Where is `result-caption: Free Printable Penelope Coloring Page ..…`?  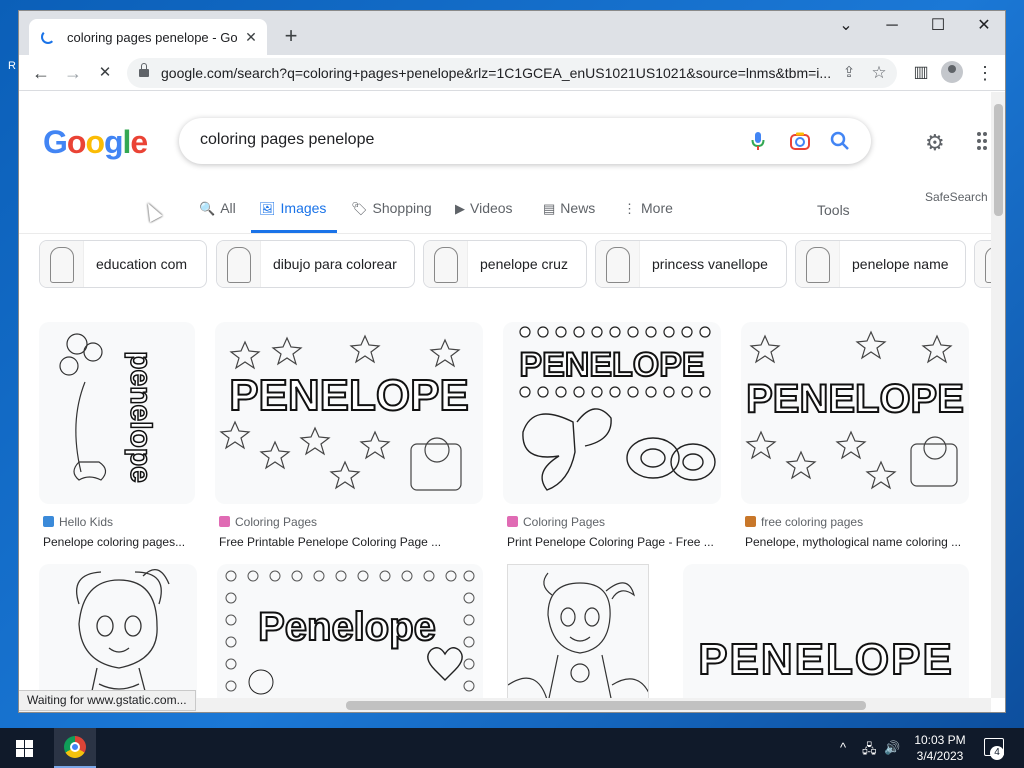
result-caption: Free Printable Penelope Coloring Page ..… is located at coordinates (349, 542).